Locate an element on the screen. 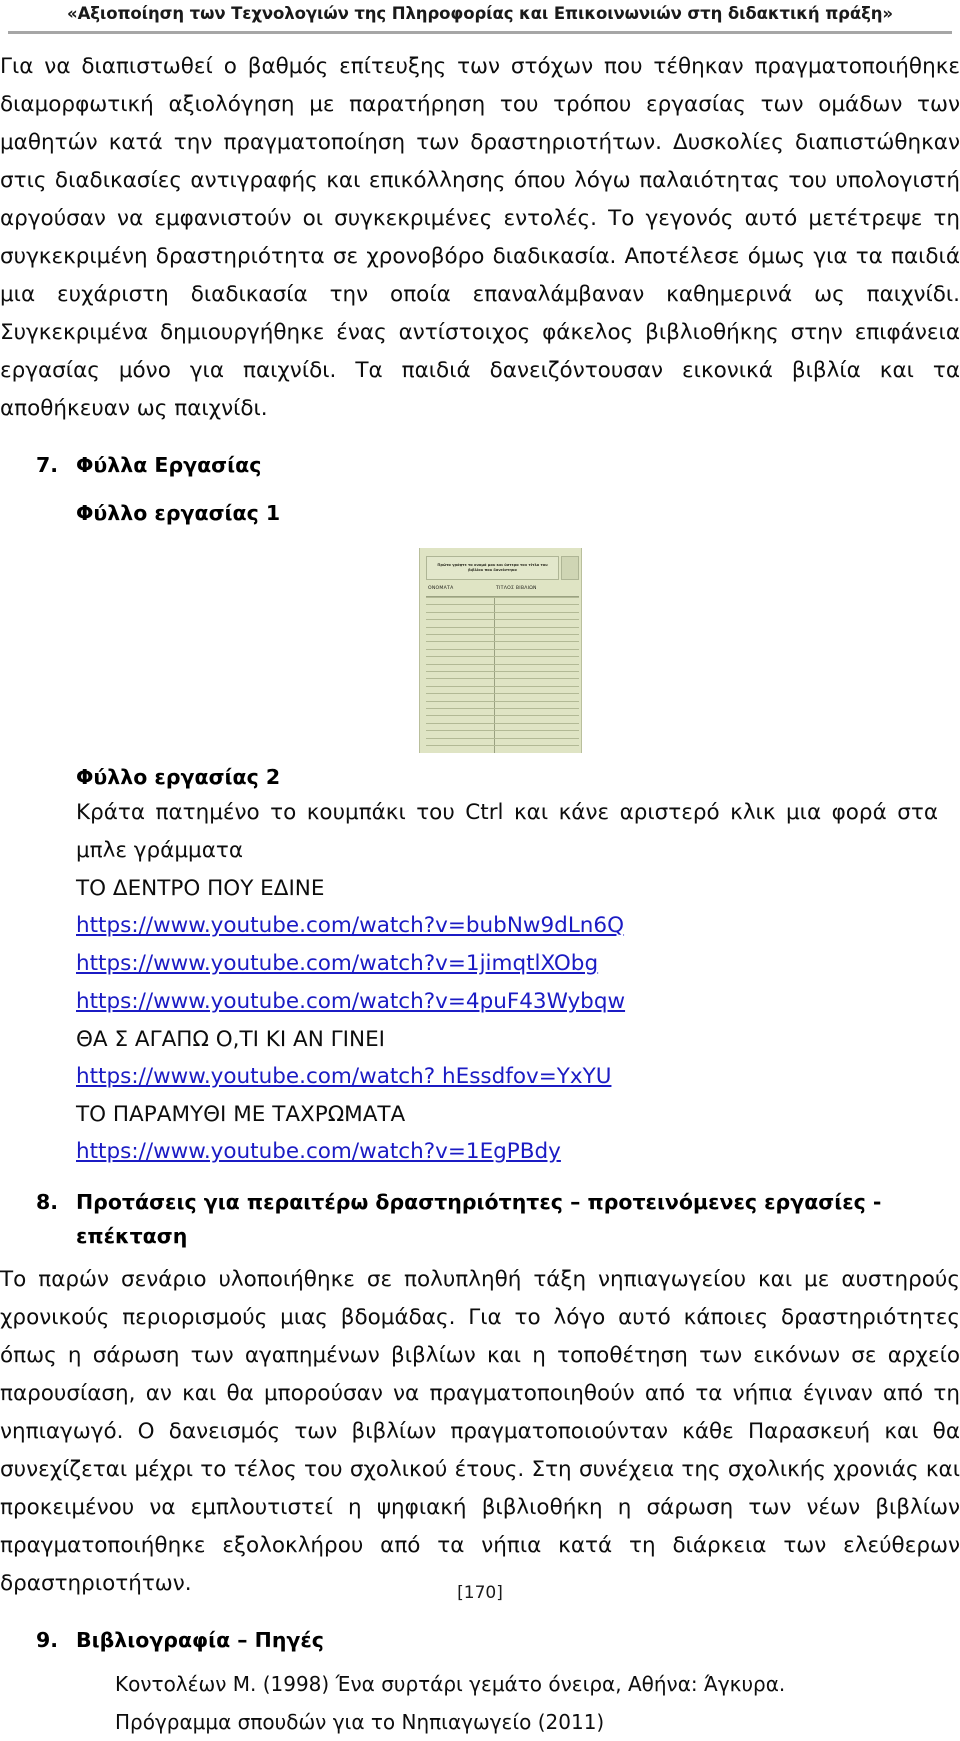 Image resolution: width=960 pixels, height=1741 pixels. section-number-7: 7. is located at coordinates (47, 465).